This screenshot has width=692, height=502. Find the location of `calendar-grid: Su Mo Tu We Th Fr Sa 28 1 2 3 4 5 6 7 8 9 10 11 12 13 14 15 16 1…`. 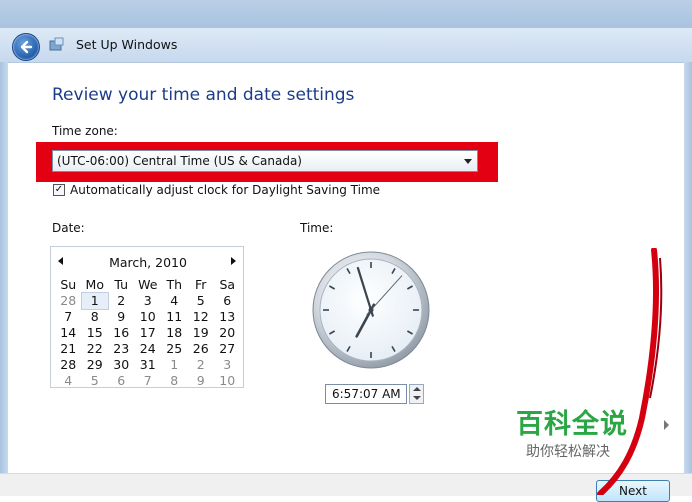

calendar-grid: Su Mo Tu We Th Fr Sa 28 1 2 3 4 5 6 7 8 9 10 11 12 13 14 15 16 1… is located at coordinates (147, 333).